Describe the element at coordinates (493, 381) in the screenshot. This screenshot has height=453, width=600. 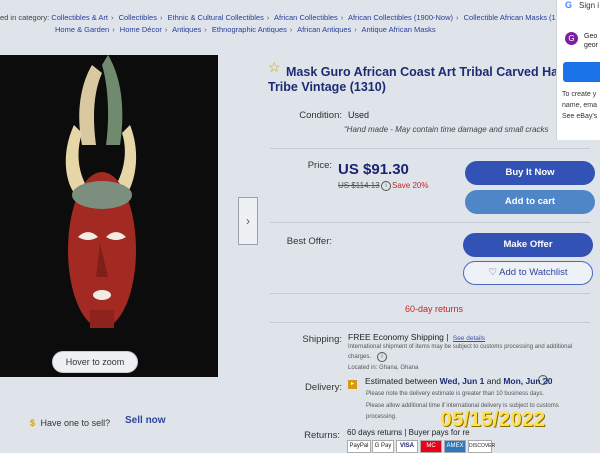
I see `delivery-and: and` at that location.